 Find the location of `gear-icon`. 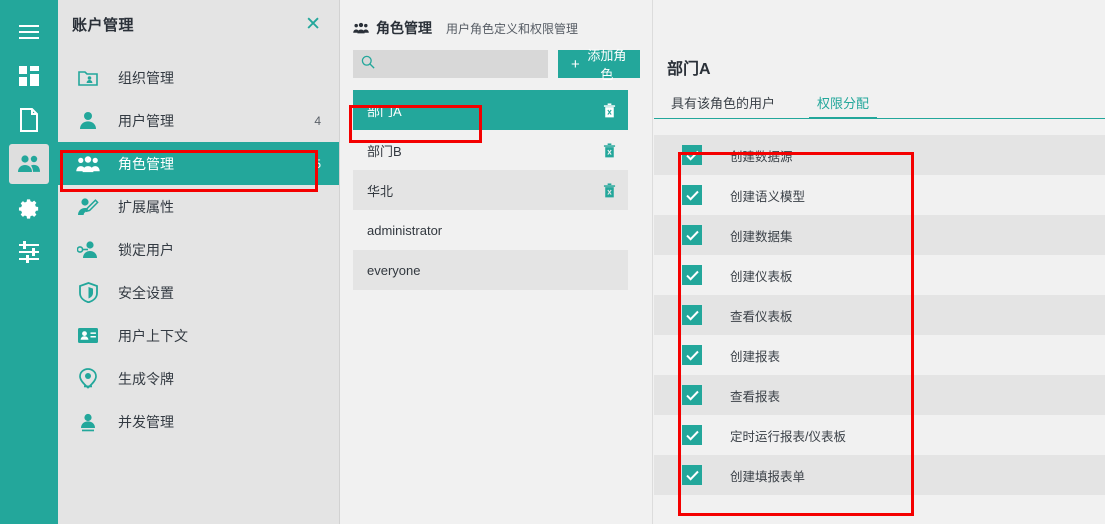

gear-icon is located at coordinates (29, 208).